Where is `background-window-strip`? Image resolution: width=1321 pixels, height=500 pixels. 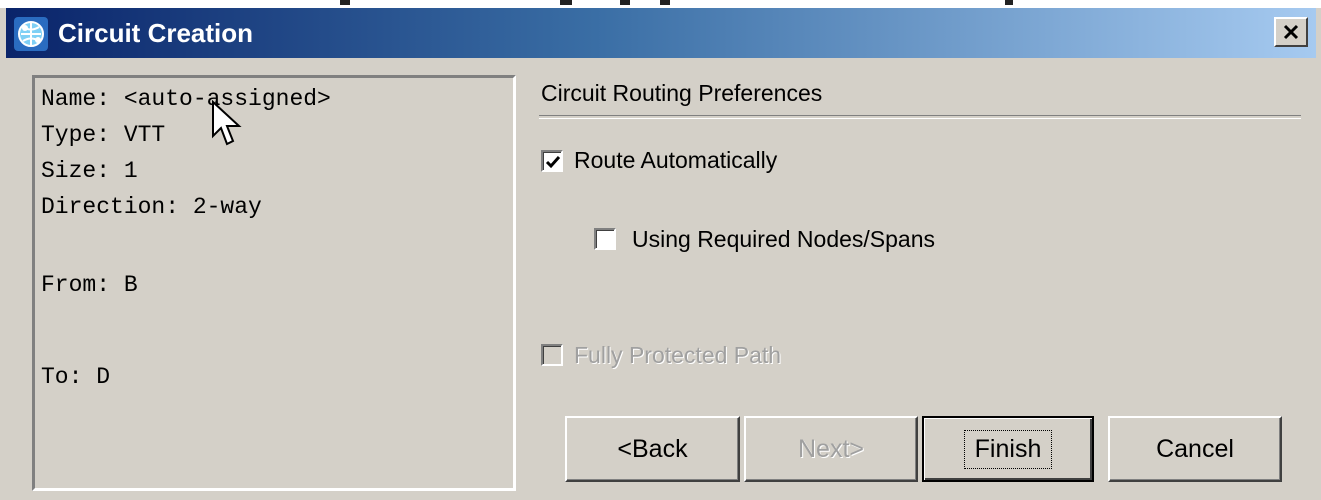
background-window-strip is located at coordinates (660, 4).